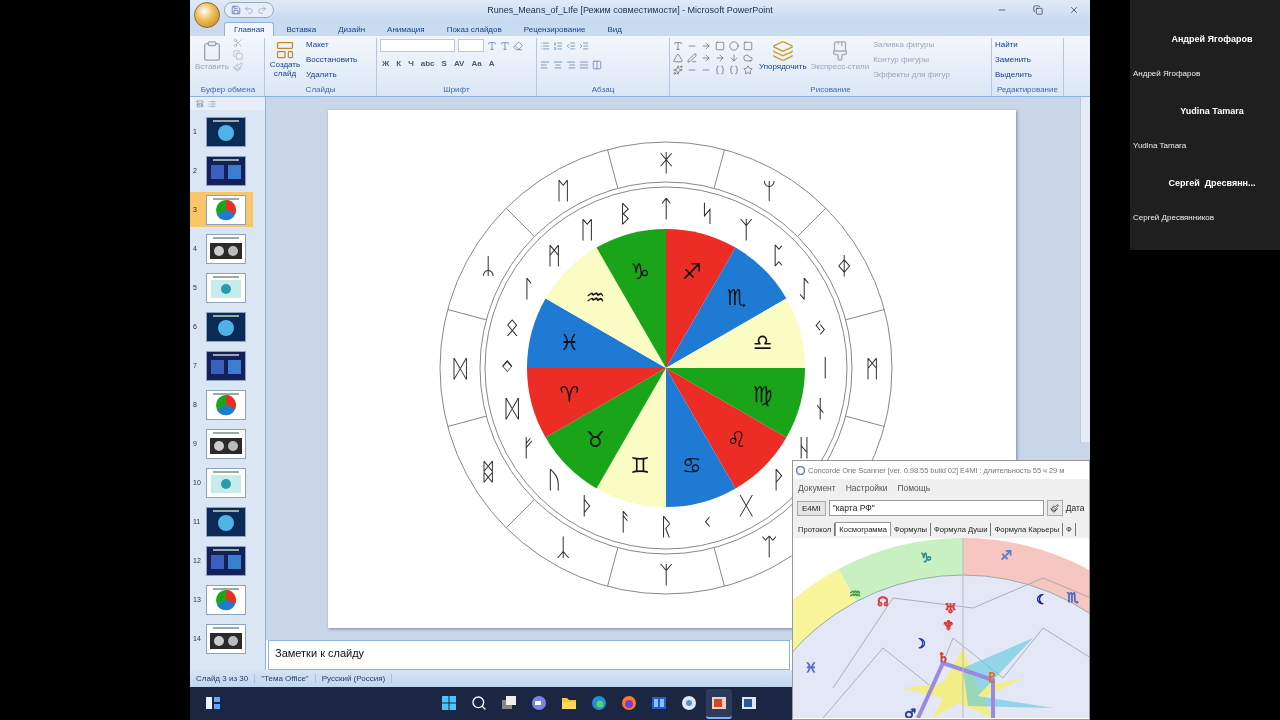 The width and height of the screenshot is (1280, 720). I want to click on rune: ᛏ, so click(666, 209).